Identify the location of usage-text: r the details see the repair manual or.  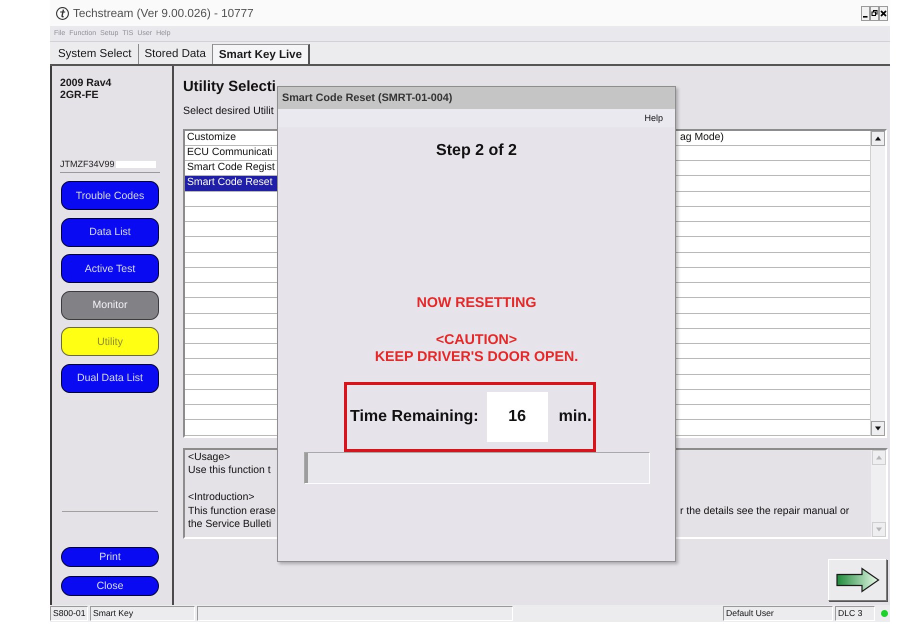
(764, 511).